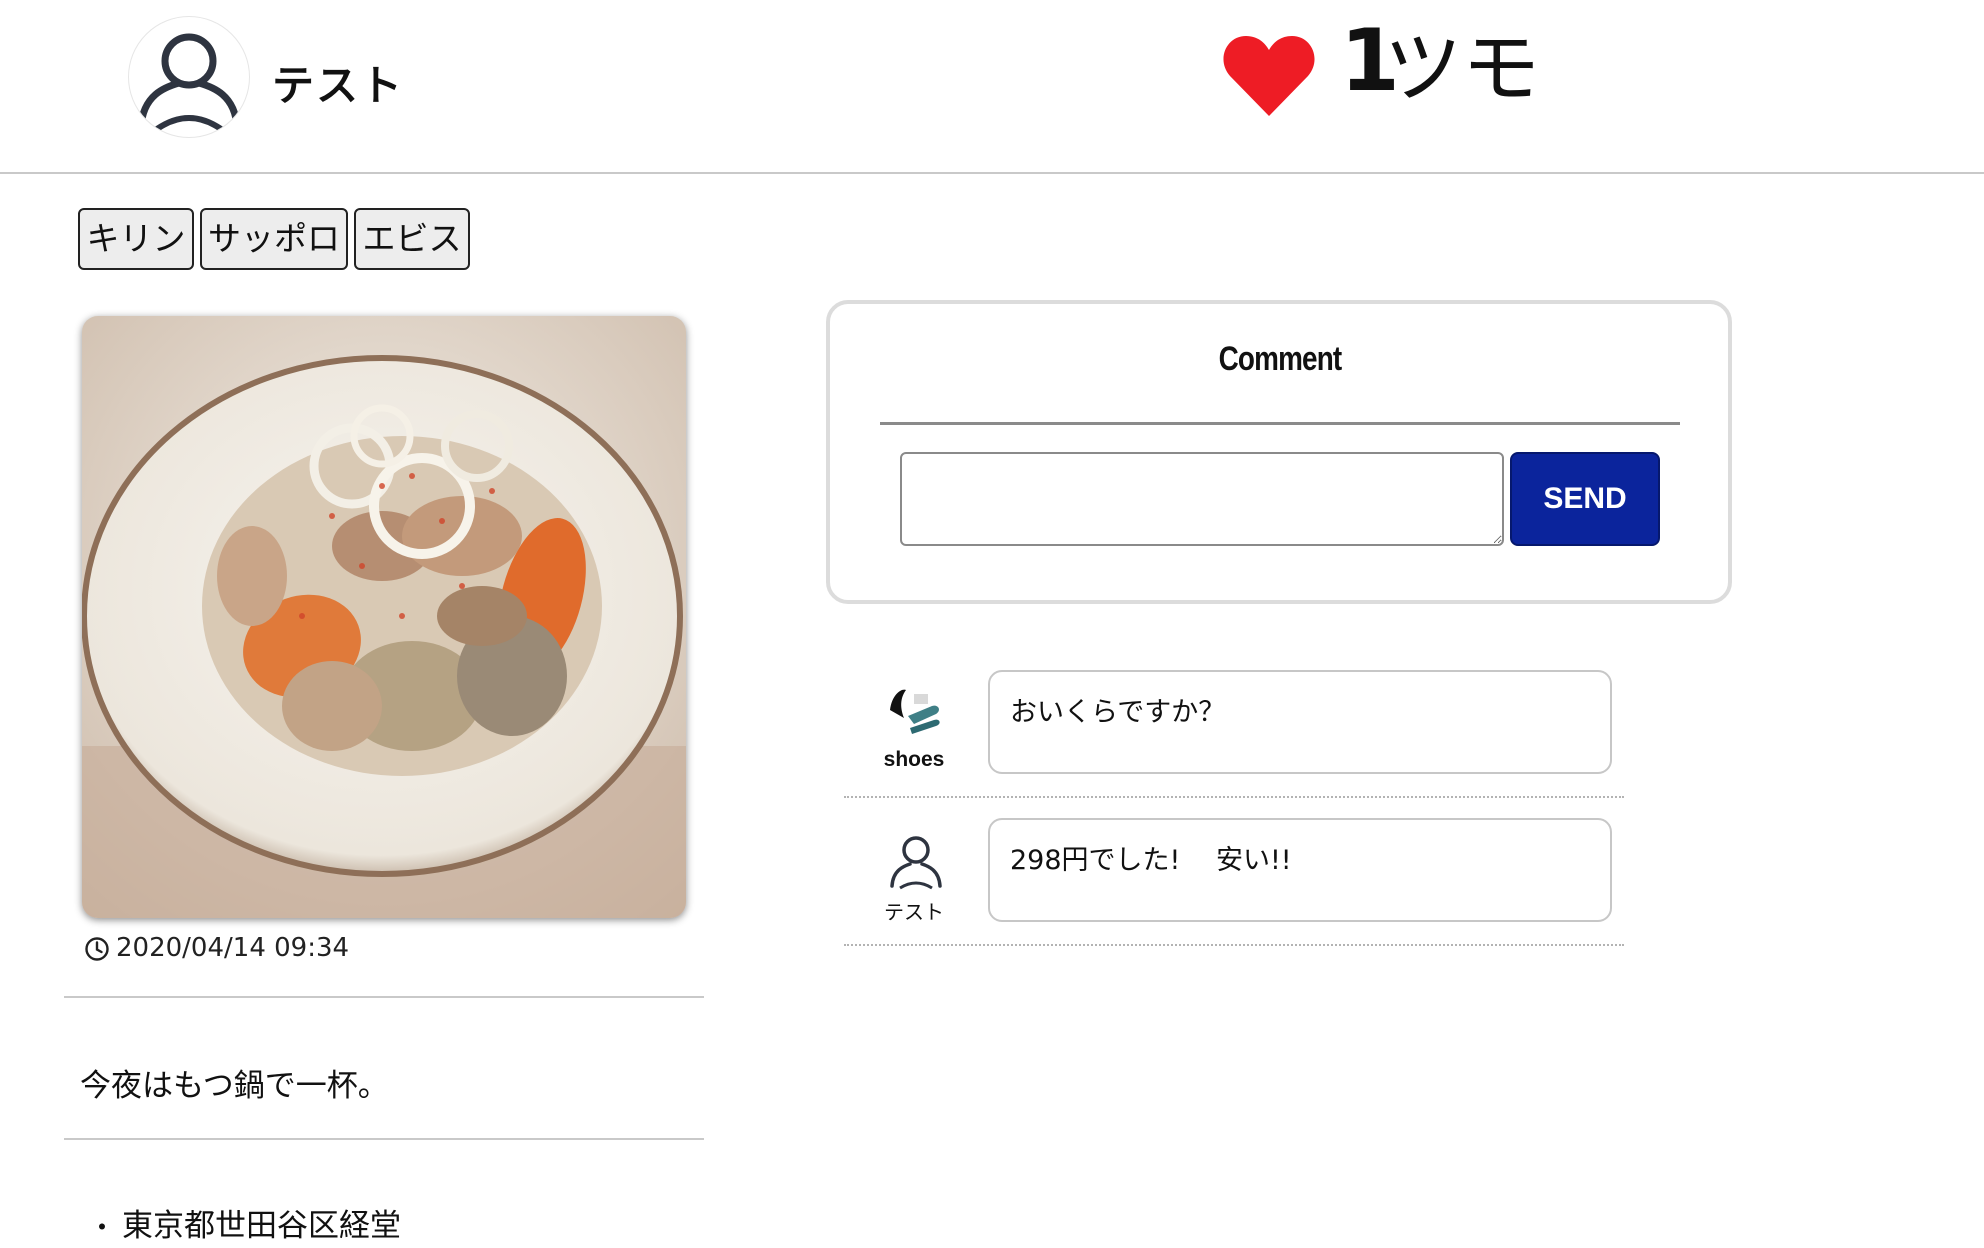 Image resolution: width=1984 pixels, height=1248 pixels. I want to click on comment-form-title: Comment, so click(1280, 359).